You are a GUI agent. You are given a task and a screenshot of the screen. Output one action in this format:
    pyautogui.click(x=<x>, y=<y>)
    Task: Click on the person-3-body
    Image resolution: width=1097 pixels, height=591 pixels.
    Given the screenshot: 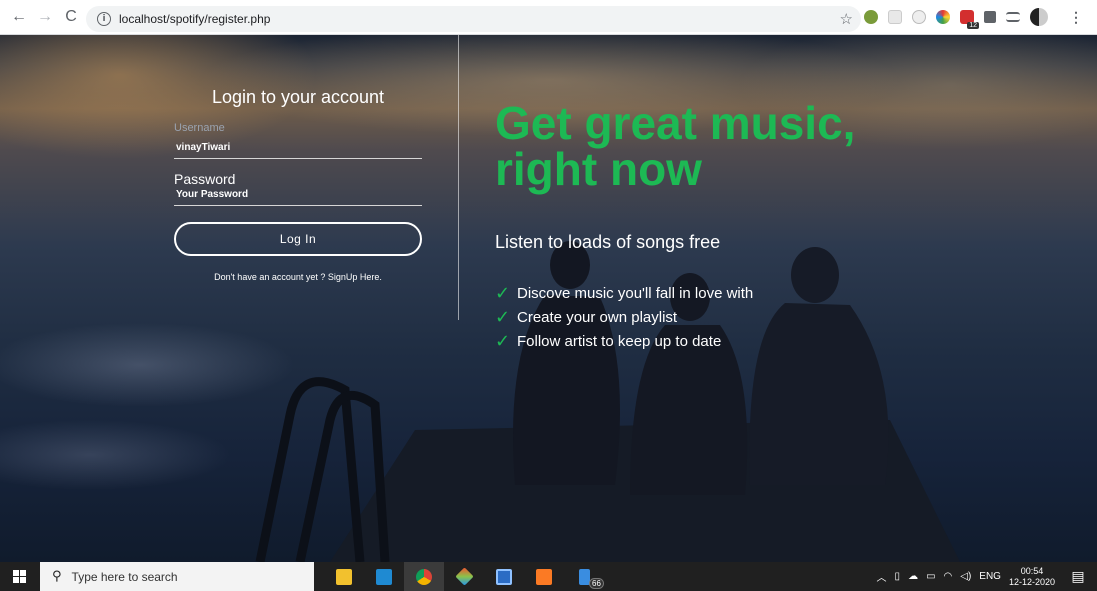 What is the action you would take?
    pyautogui.click(x=819, y=394)
    